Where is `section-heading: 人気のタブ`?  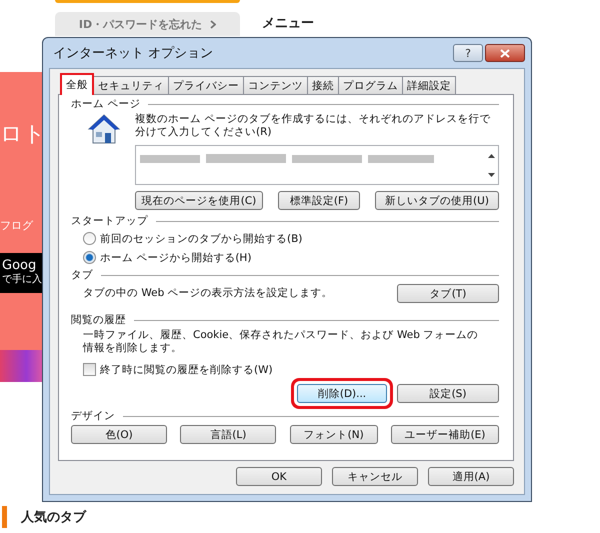
section-heading: 人気のタブ is located at coordinates (53, 517).